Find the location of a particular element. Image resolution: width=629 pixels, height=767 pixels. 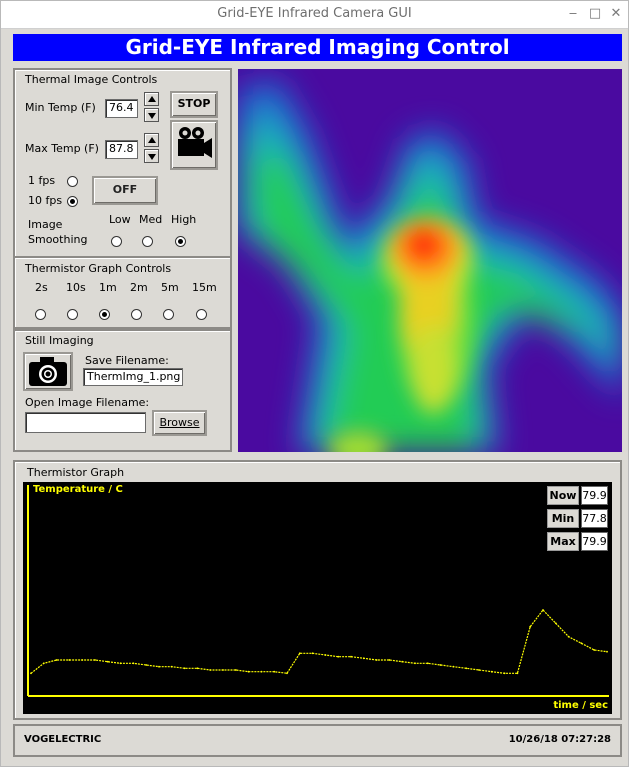

video-camera-icon is located at coordinates (195, 142).